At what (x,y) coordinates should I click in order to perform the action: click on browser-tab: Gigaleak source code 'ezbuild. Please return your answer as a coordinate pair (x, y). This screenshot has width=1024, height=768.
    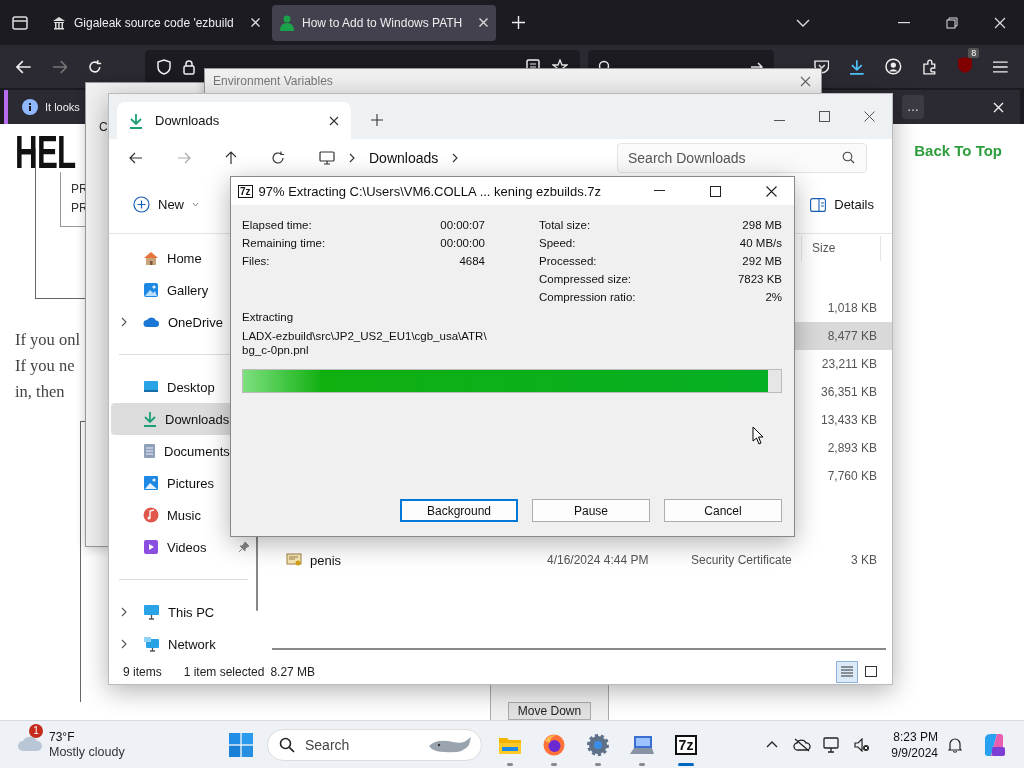
    Looking at the image, I should click on (156, 22).